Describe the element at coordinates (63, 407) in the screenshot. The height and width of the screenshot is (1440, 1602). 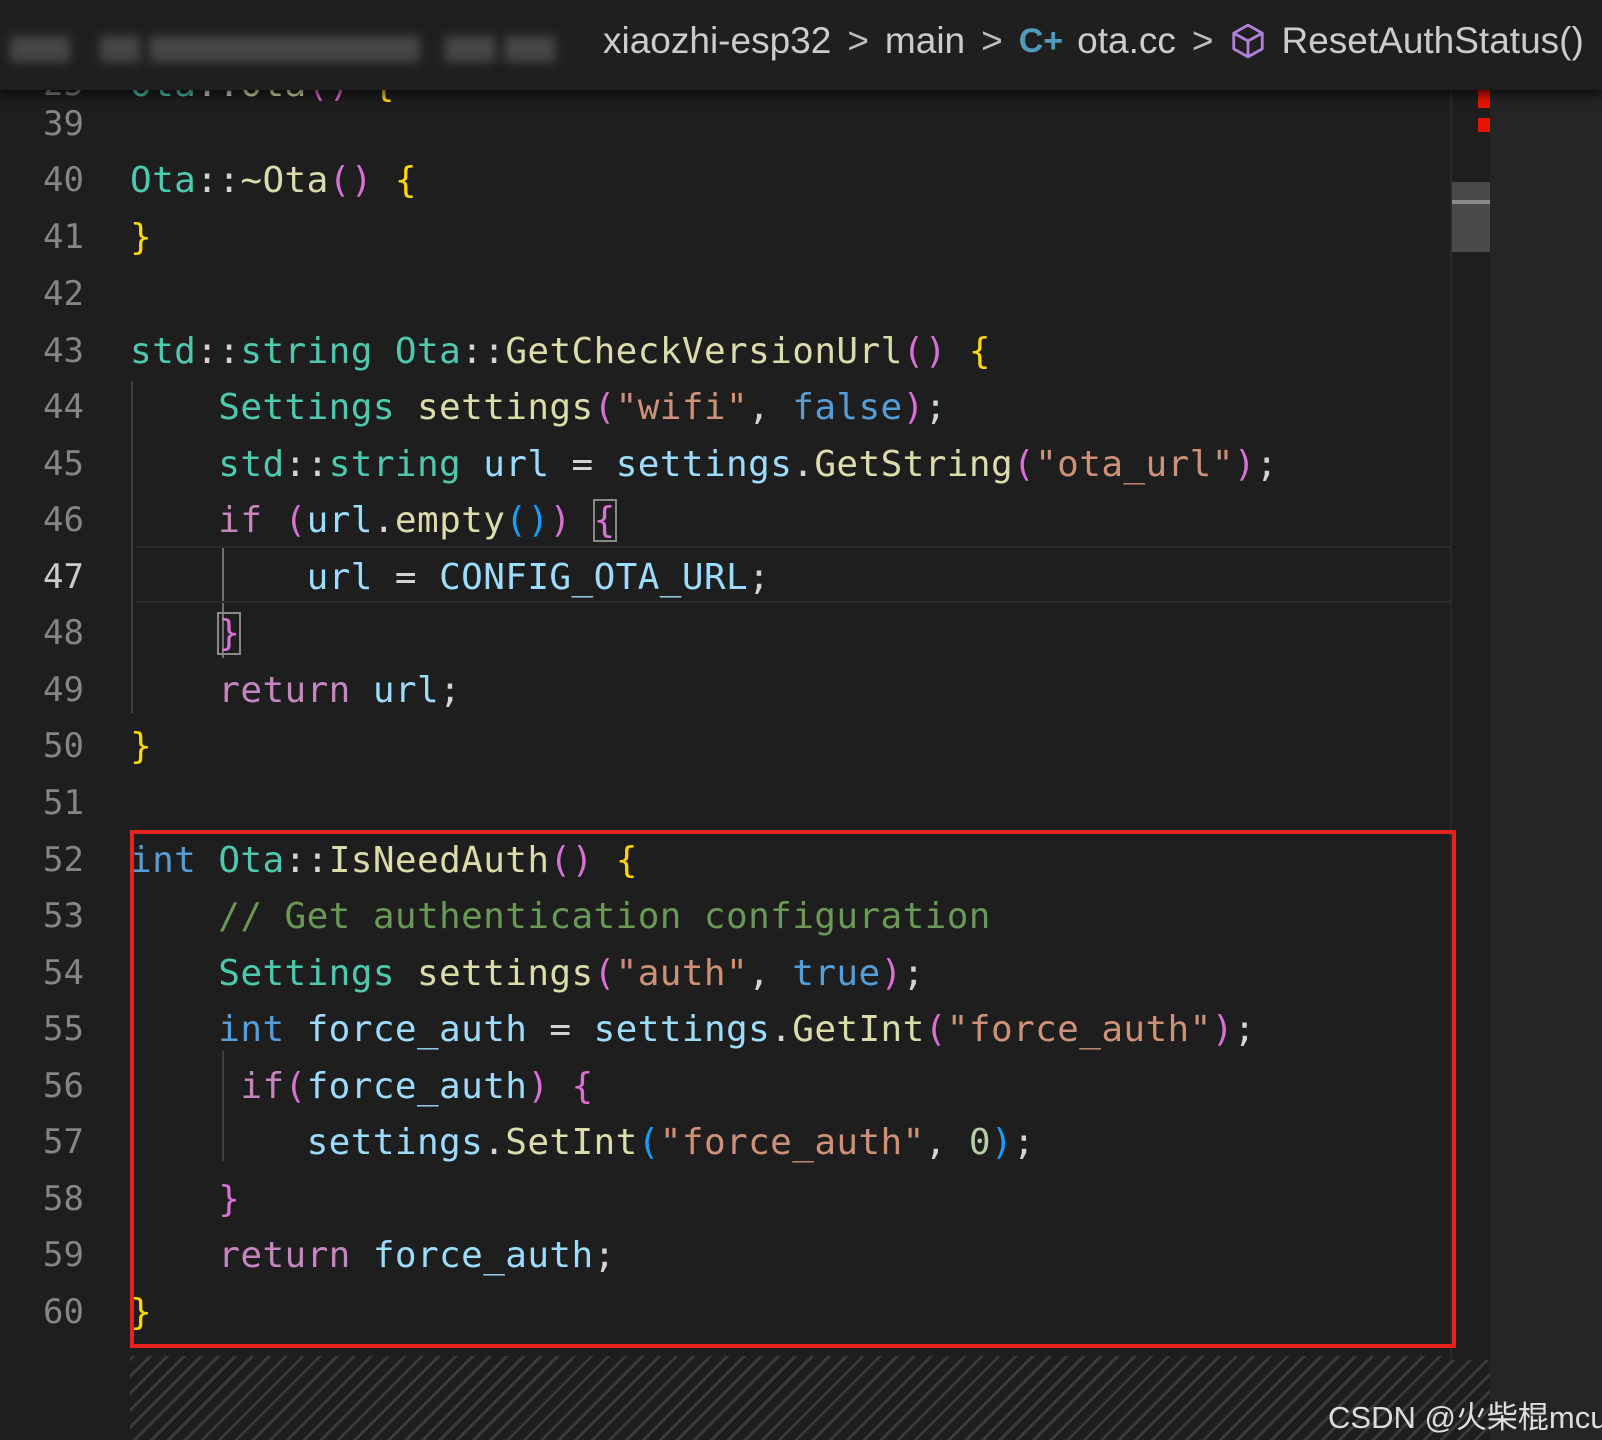
I see `line-number: 44` at that location.